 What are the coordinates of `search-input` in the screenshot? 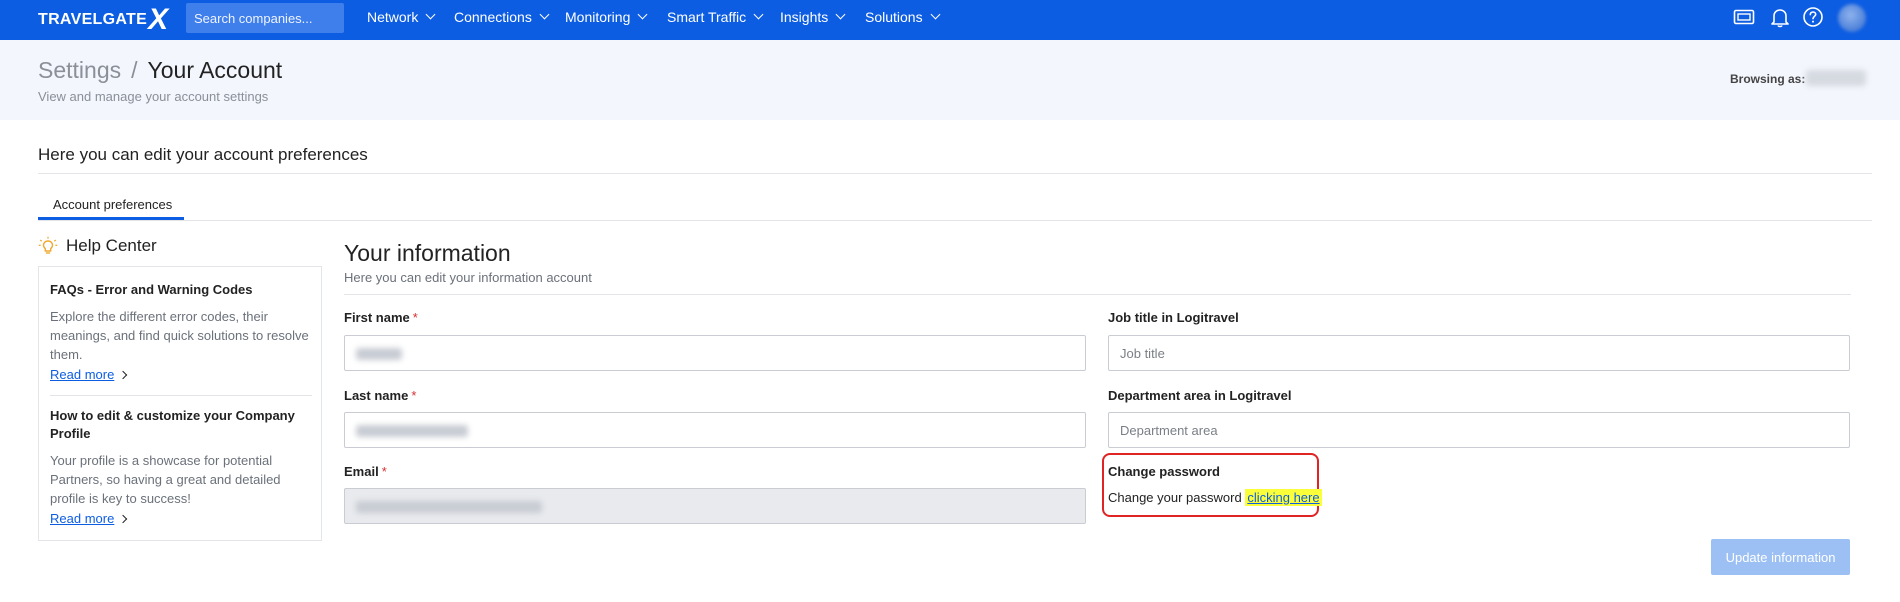 It's located at (265, 18).